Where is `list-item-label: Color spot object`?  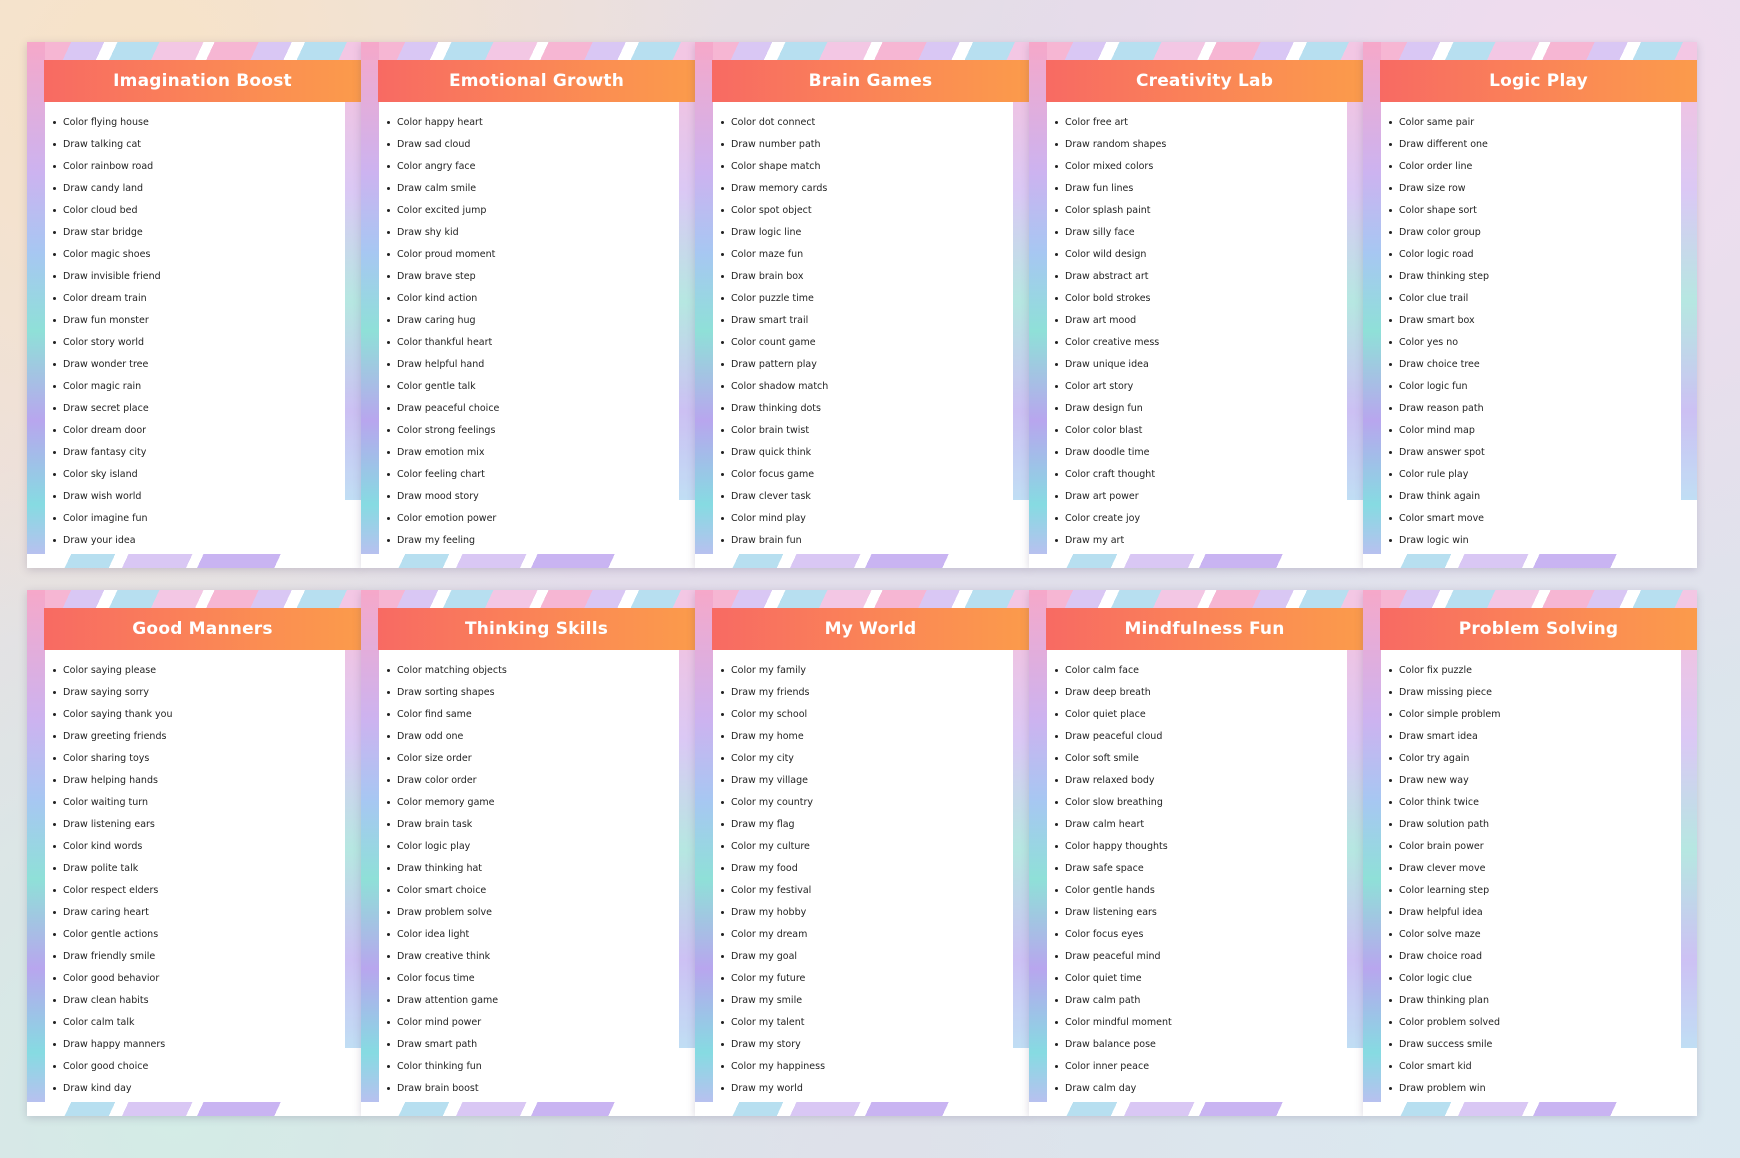 list-item-label: Color spot object is located at coordinates (771, 210).